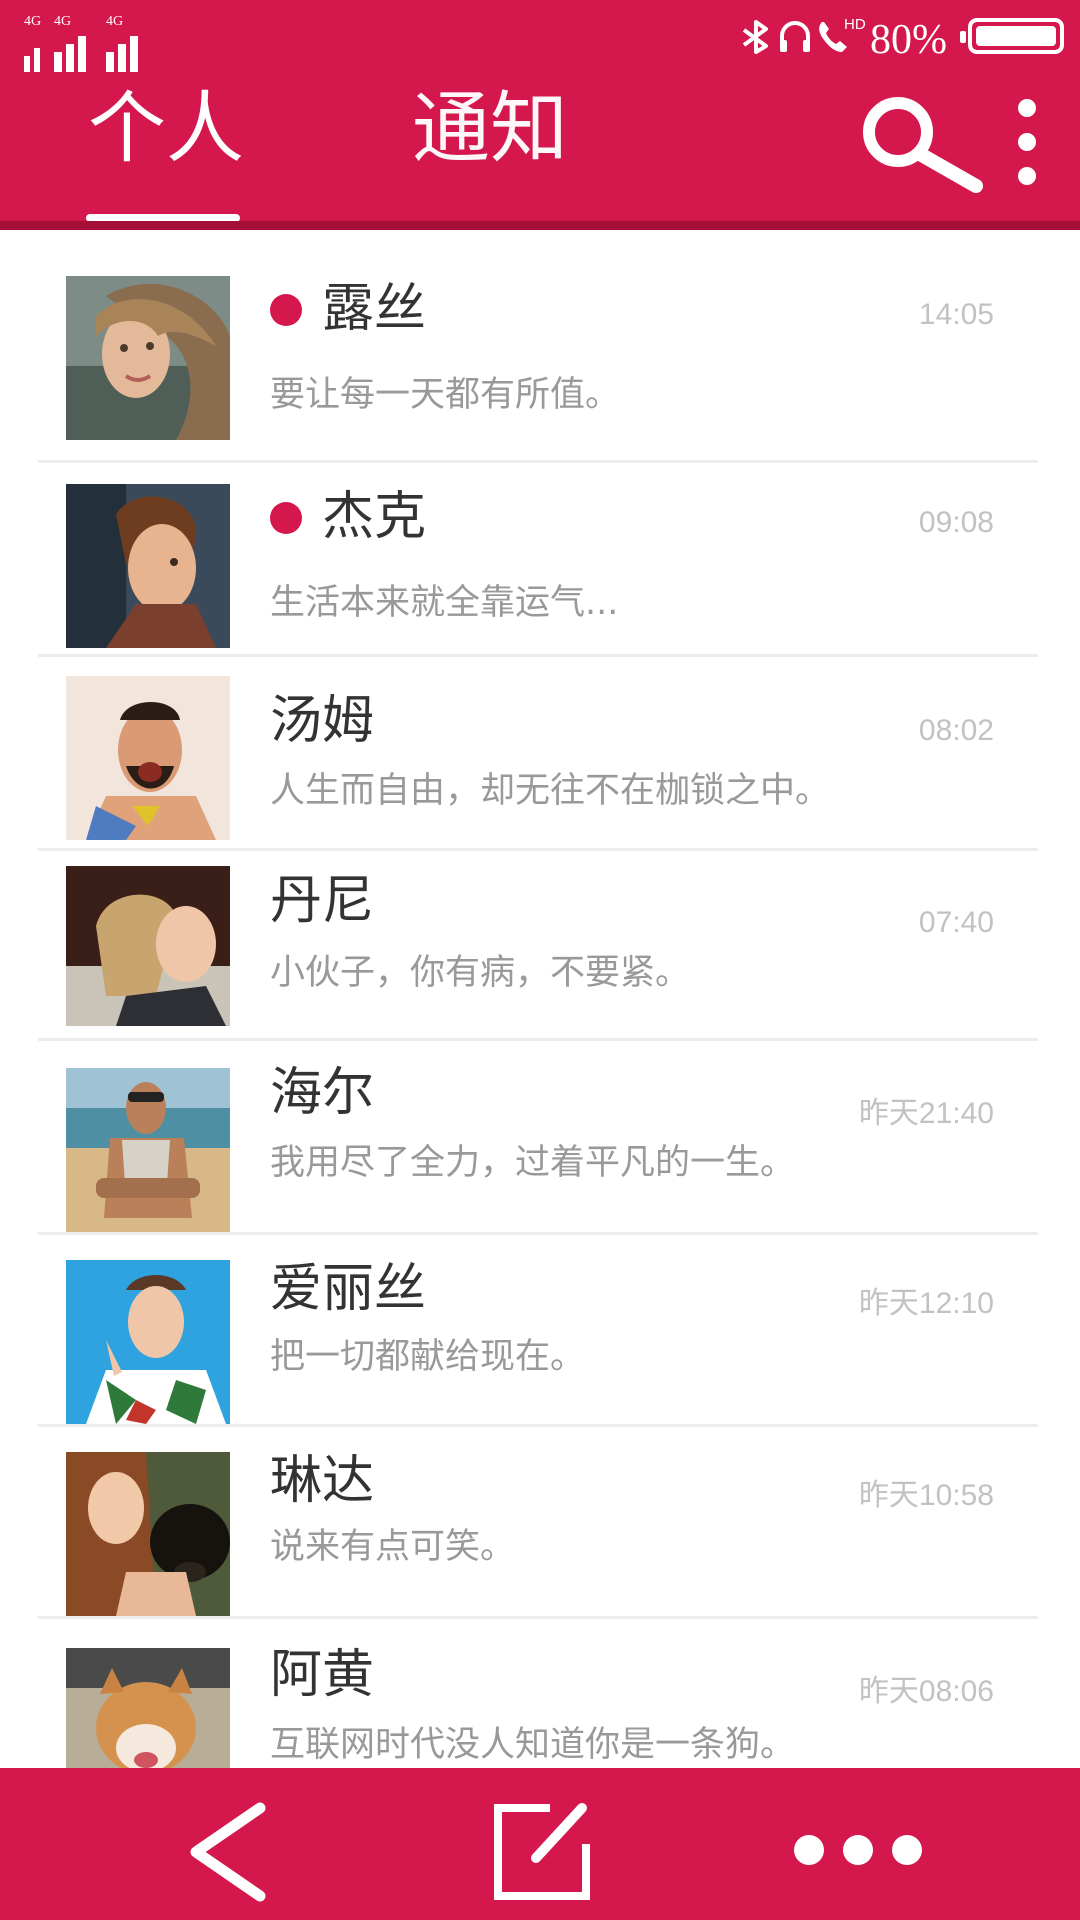 Image resolution: width=1080 pixels, height=1920 pixels. What do you see at coordinates (540, 346) in the screenshot?
I see `conversation-row: 露丝 要让每一天都有所值。 14:05` at bounding box center [540, 346].